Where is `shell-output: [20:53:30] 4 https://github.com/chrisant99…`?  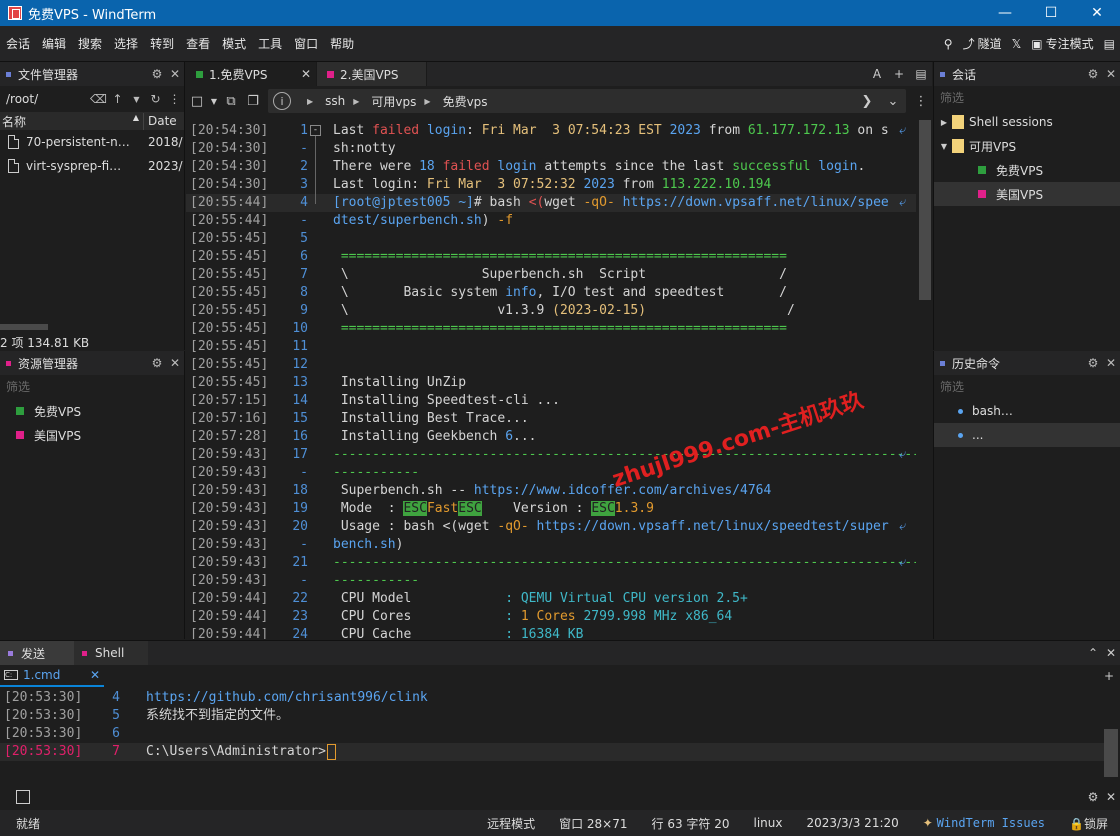
shell-output: [20:53:30] 4 https://github.com/chrisant99… is located at coordinates (552, 740).